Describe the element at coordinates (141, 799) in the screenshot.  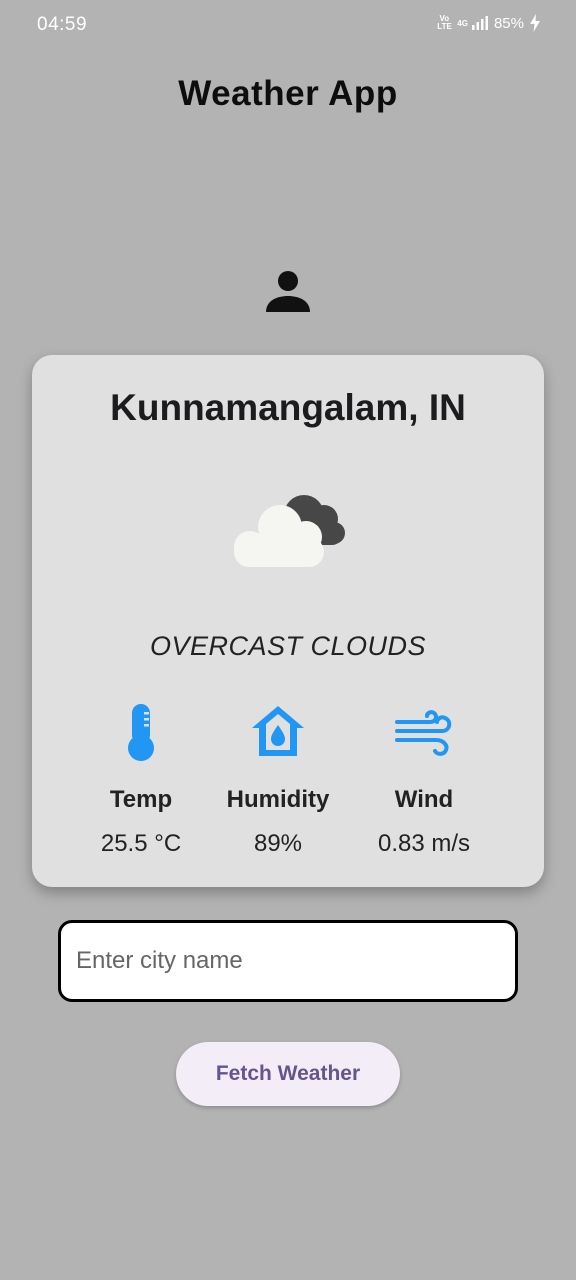
I see `temp-label: Temp` at that location.